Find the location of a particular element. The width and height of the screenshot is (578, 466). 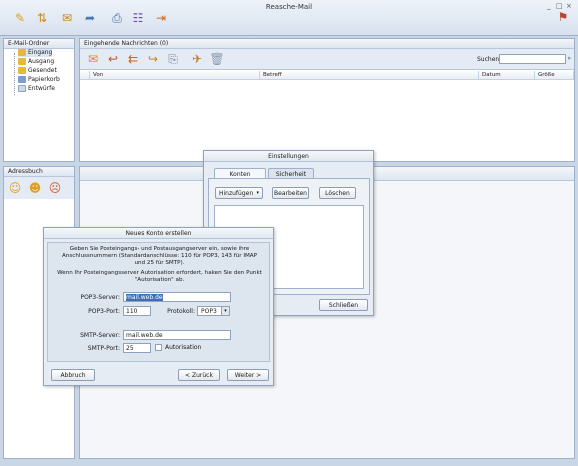

get-mail-icon: ✉ is located at coordinates (93, 59).